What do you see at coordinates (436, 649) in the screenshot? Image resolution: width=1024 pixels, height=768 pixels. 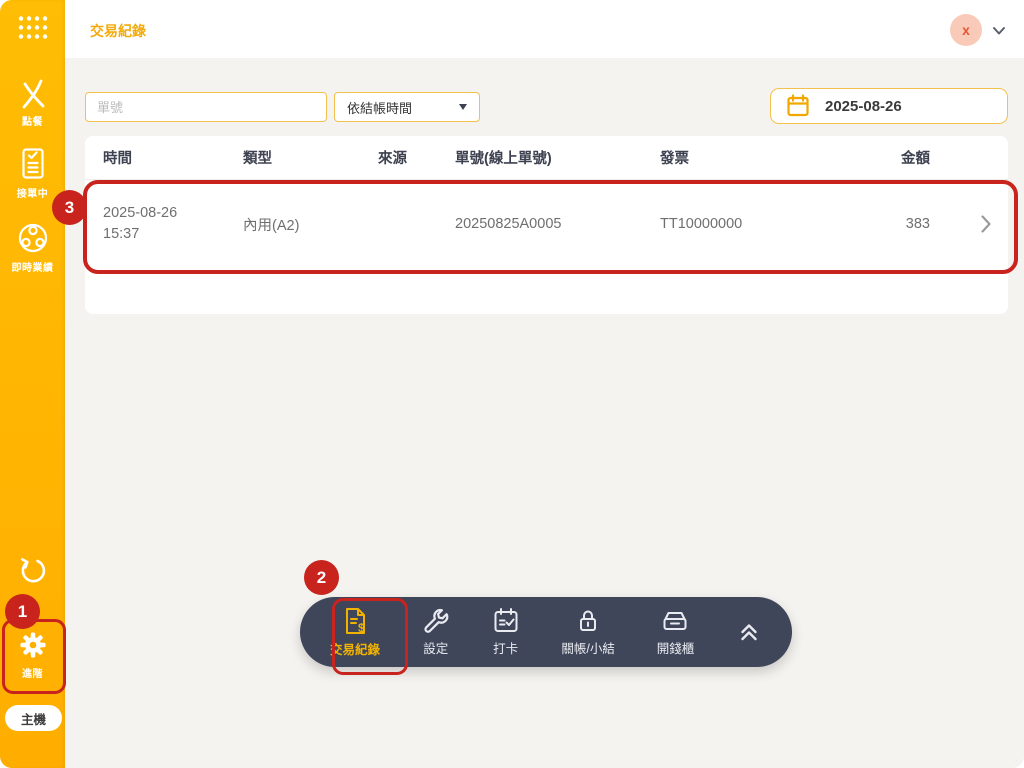 I see `toolbar-item-label: 設定` at bounding box center [436, 649].